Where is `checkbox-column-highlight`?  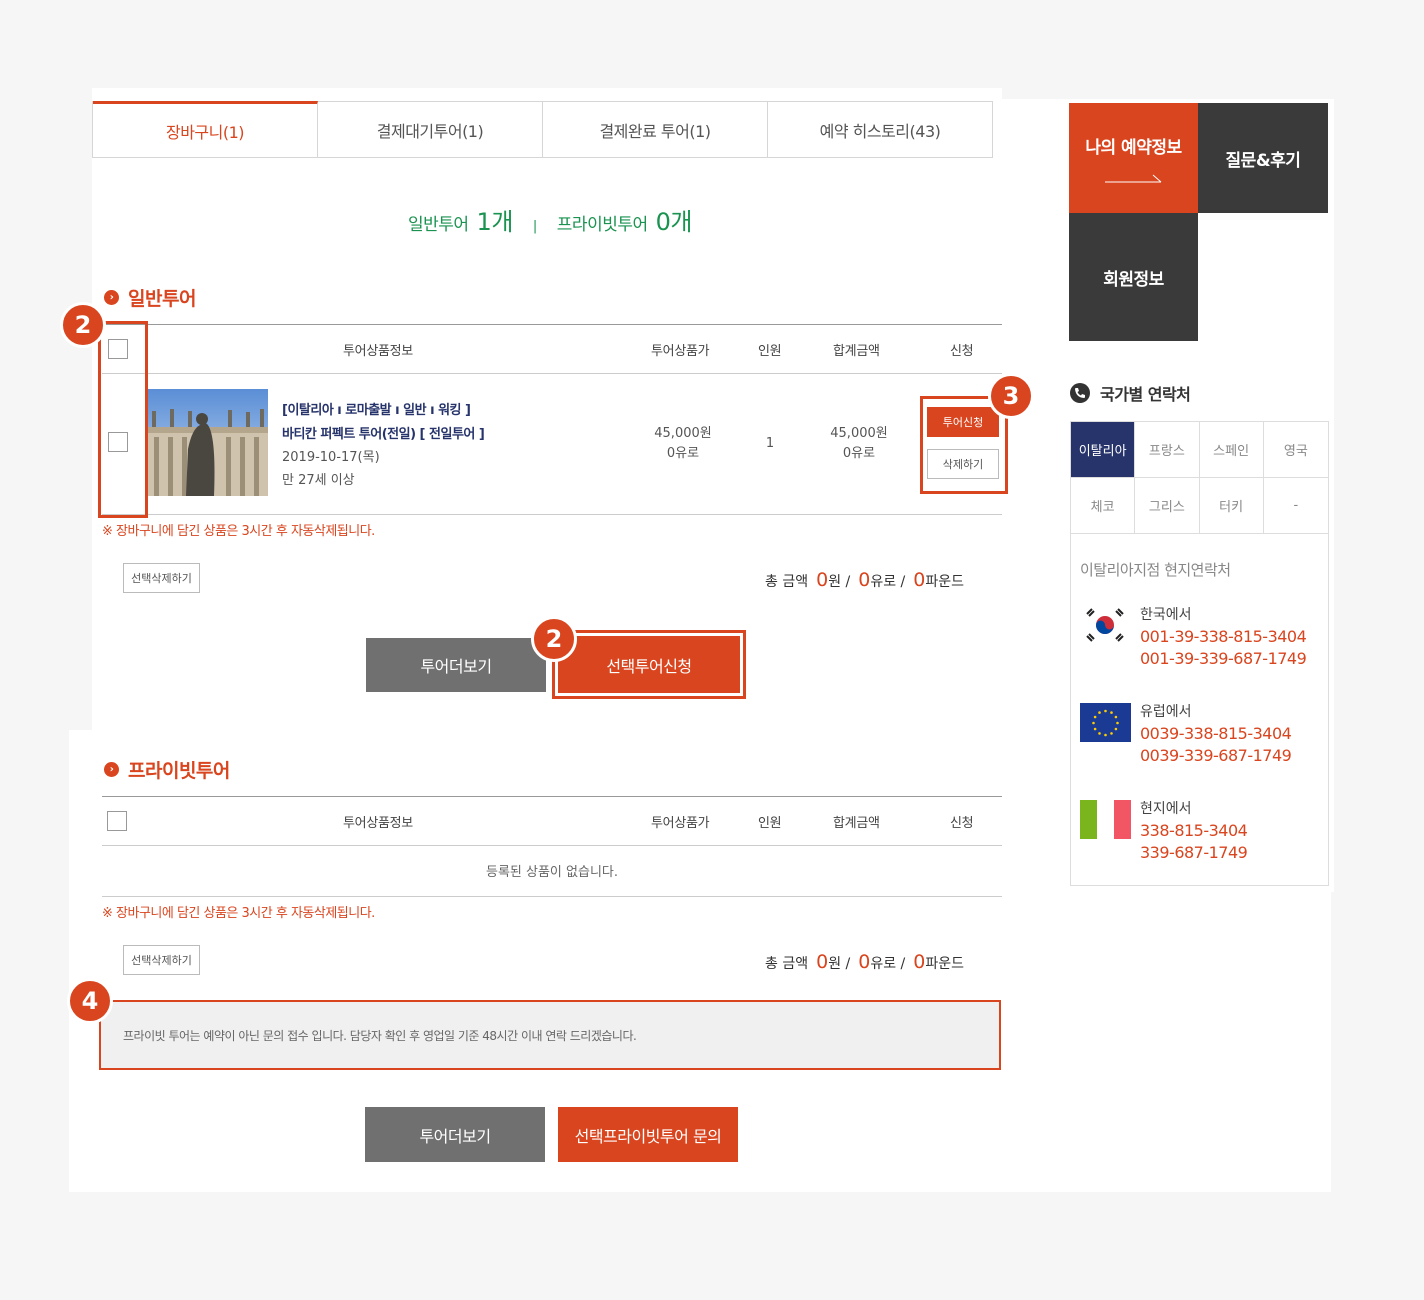 checkbox-column-highlight is located at coordinates (123, 419).